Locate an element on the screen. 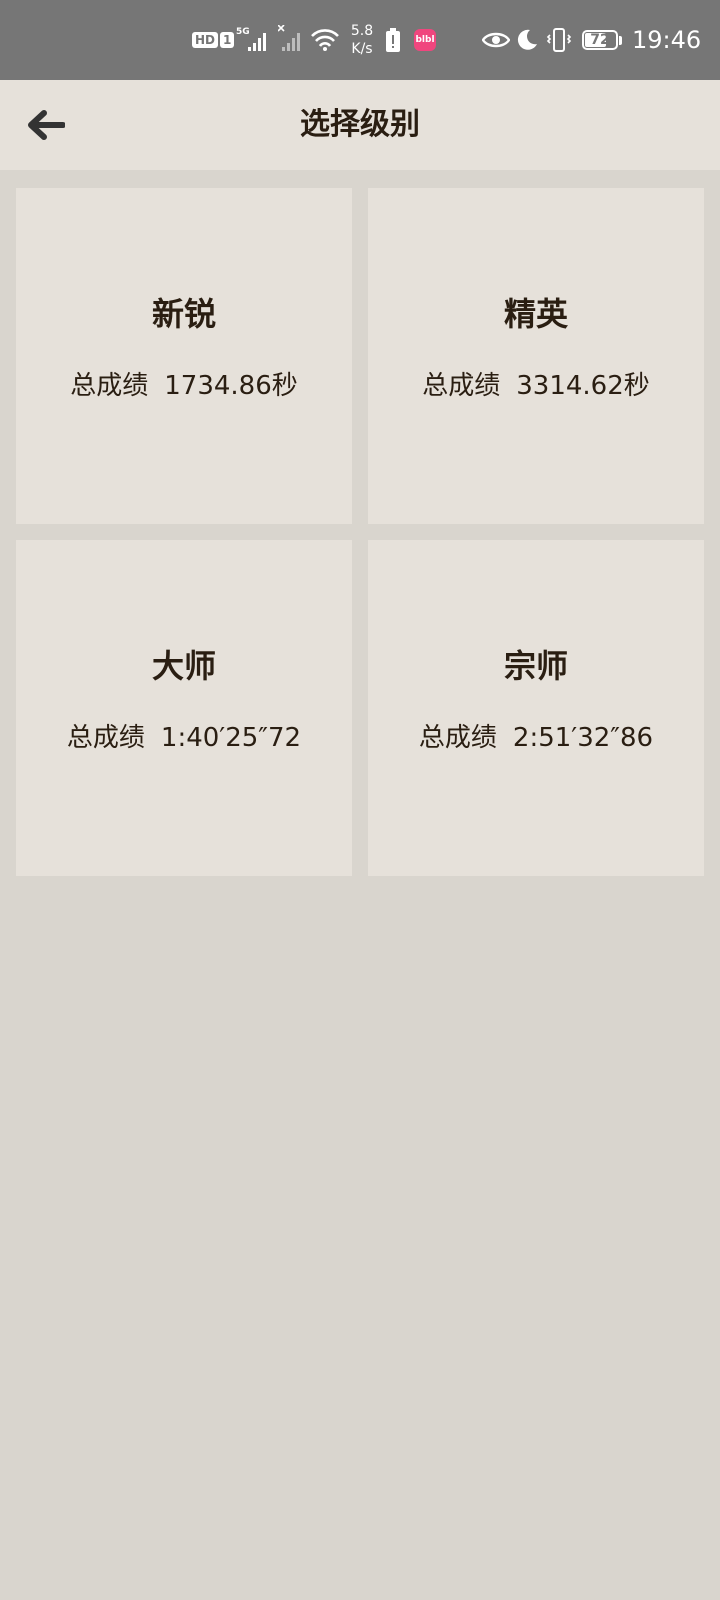 Image resolution: width=720 pixels, height=1600 pixels. level-score: 总成绩 3314.62秒 is located at coordinates (536, 383).